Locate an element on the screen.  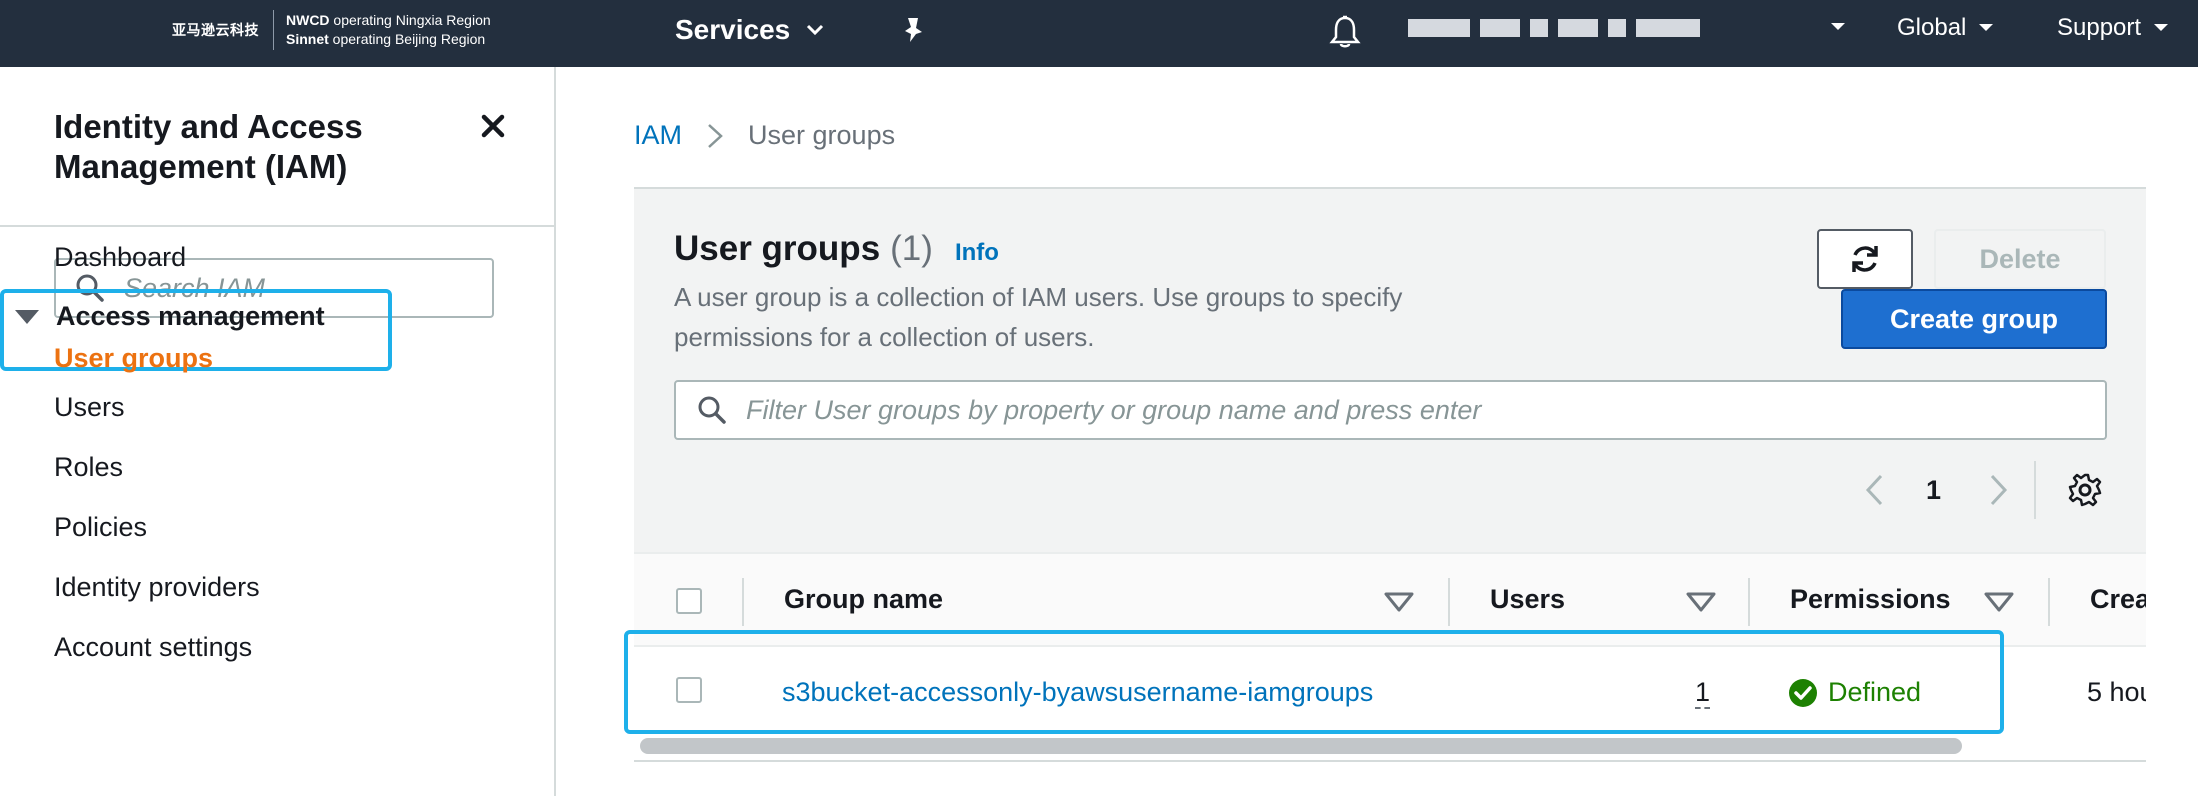
caret-down-icon is located at coordinates (27, 316).